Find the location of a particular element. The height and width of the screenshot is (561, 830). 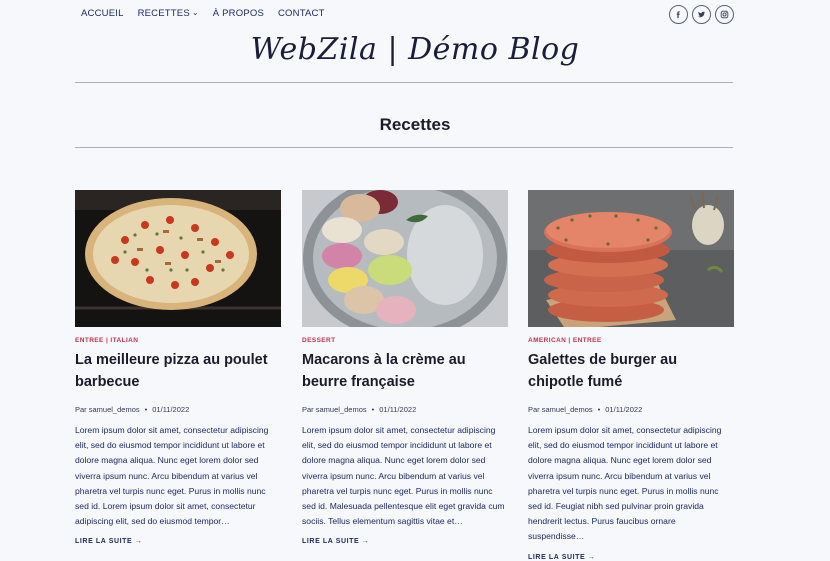

site-title: WebZila | Démo Blog is located at coordinates (415, 49).